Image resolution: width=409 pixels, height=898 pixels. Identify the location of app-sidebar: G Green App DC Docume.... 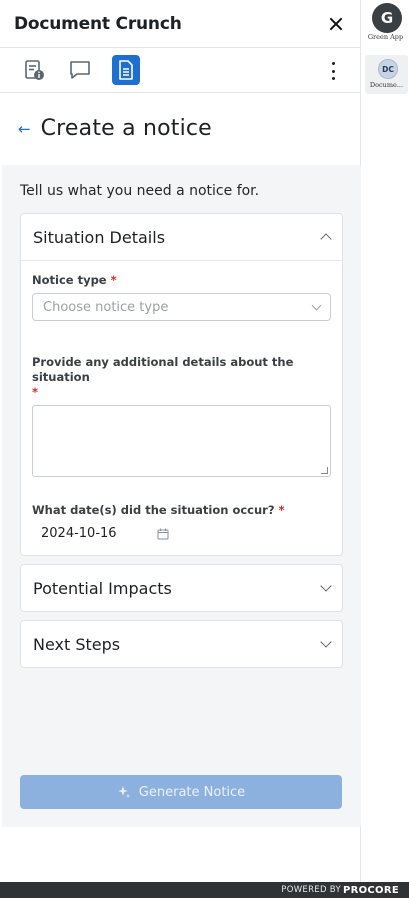
(385, 441).